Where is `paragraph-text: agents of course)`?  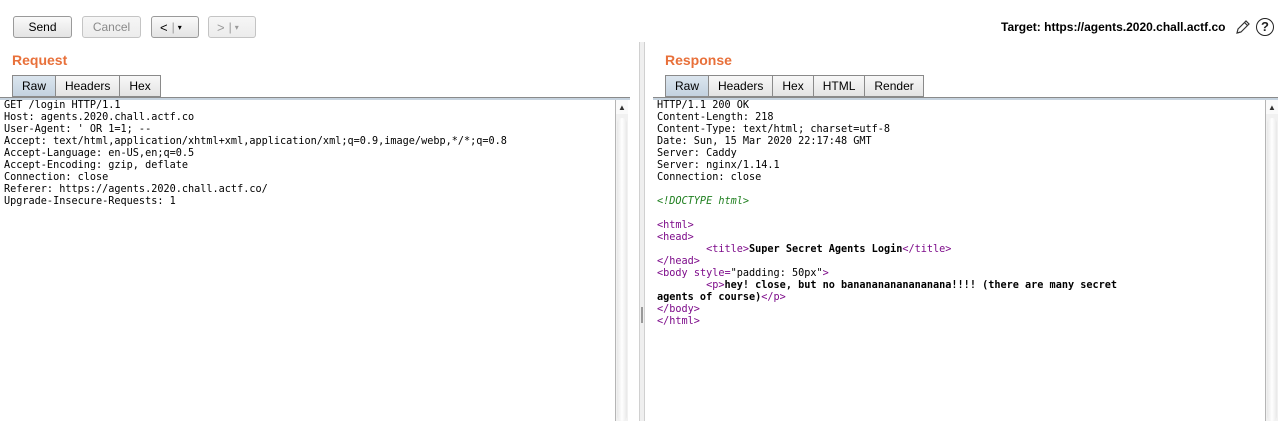 paragraph-text: agents of course) is located at coordinates (709, 297).